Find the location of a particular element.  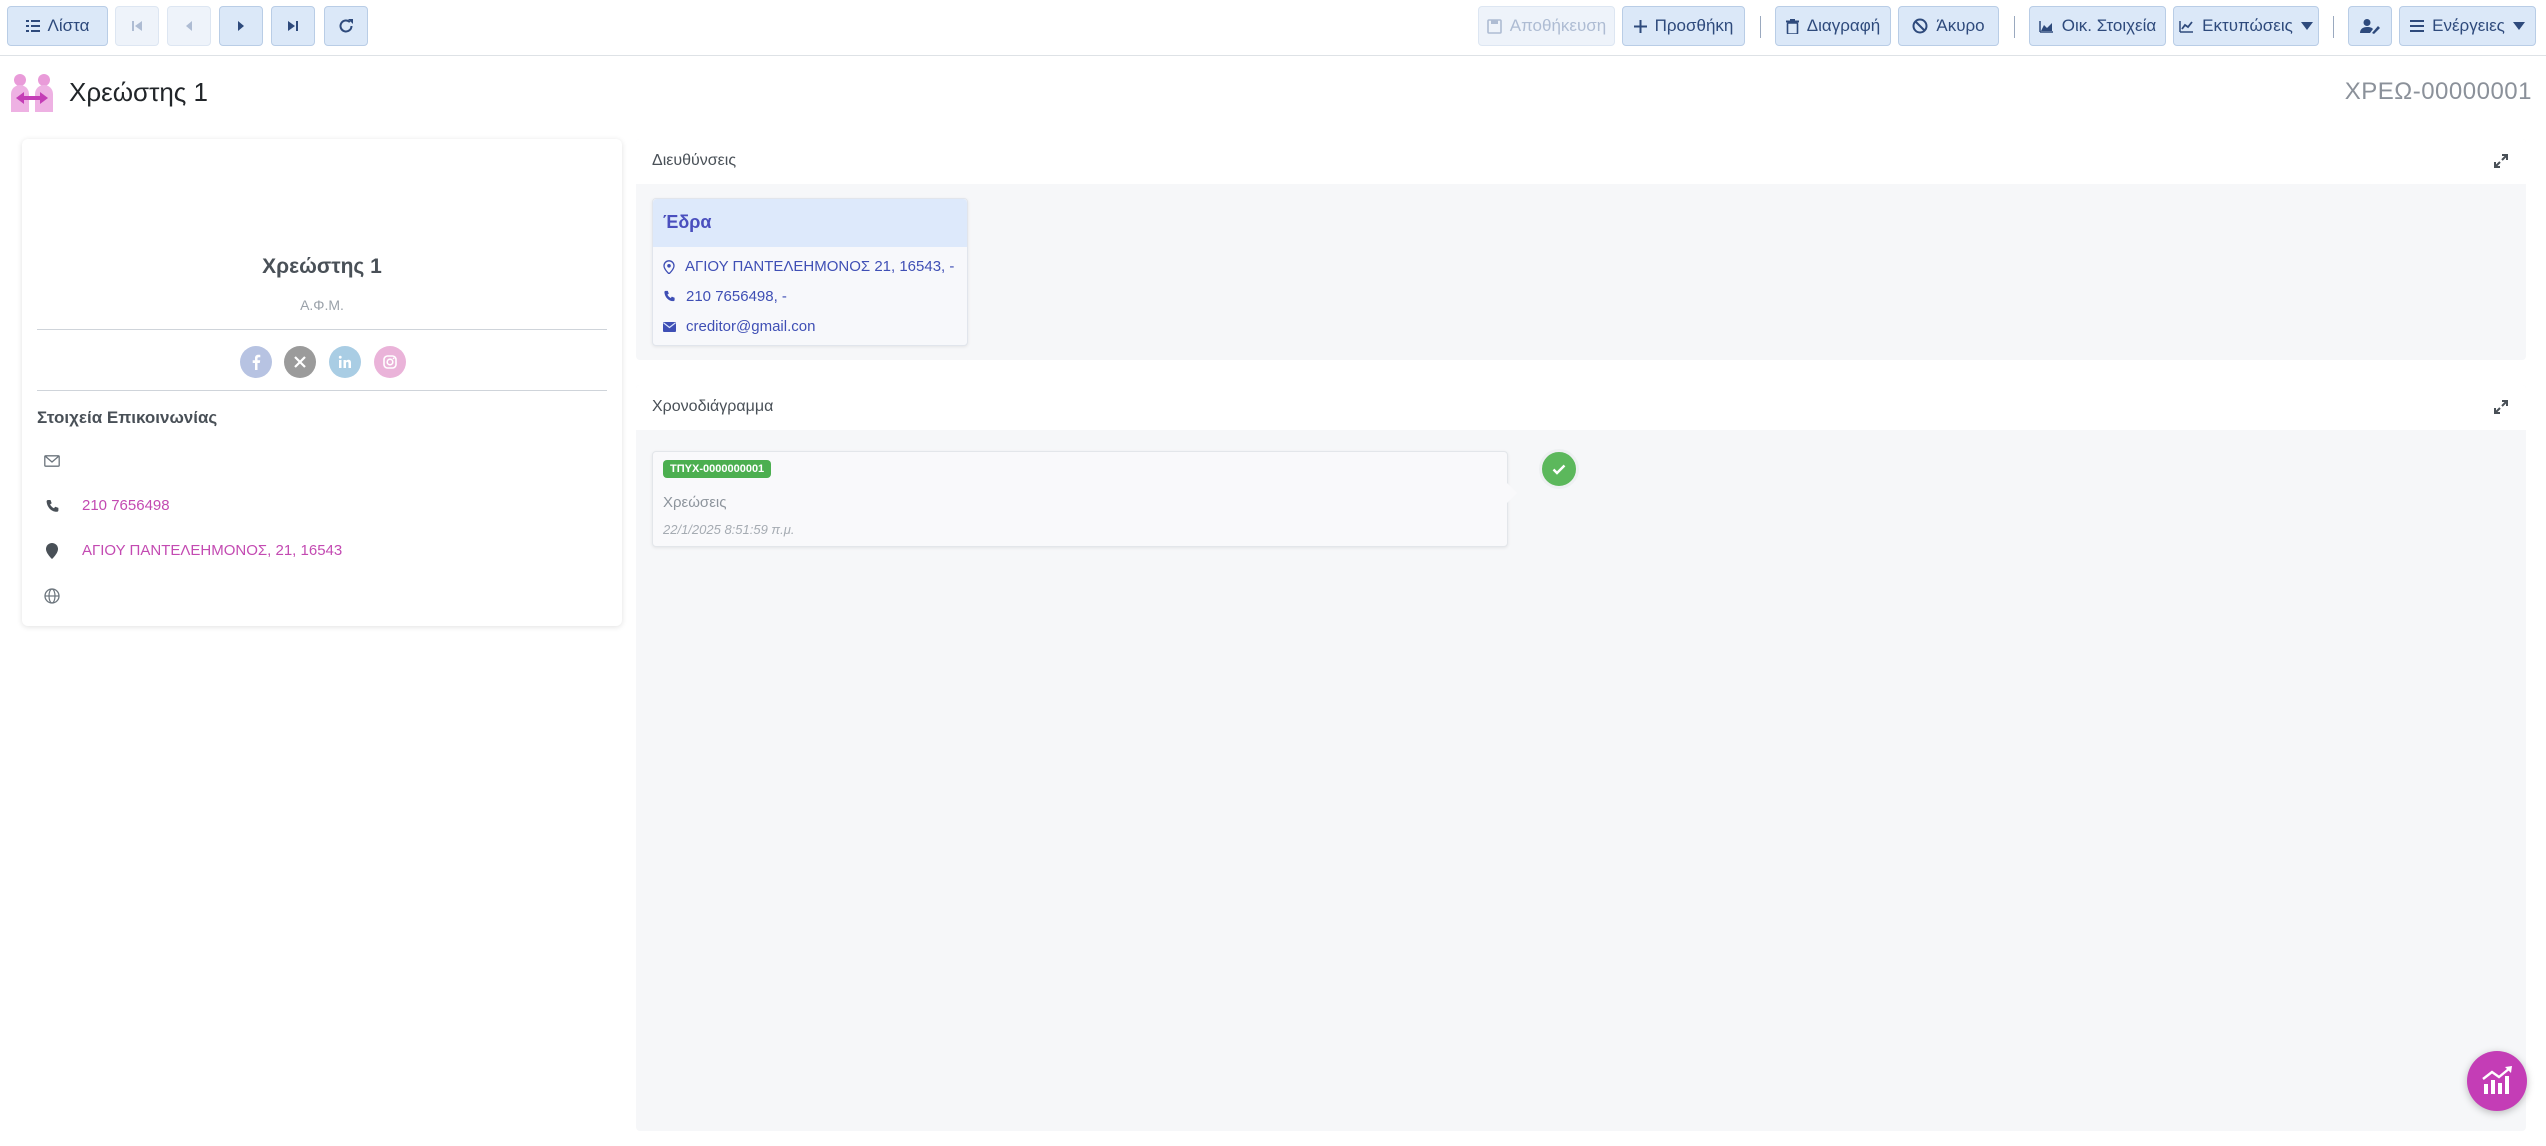

event-date: 22/1/2025 8:51:59 π.μ. is located at coordinates (729, 529).